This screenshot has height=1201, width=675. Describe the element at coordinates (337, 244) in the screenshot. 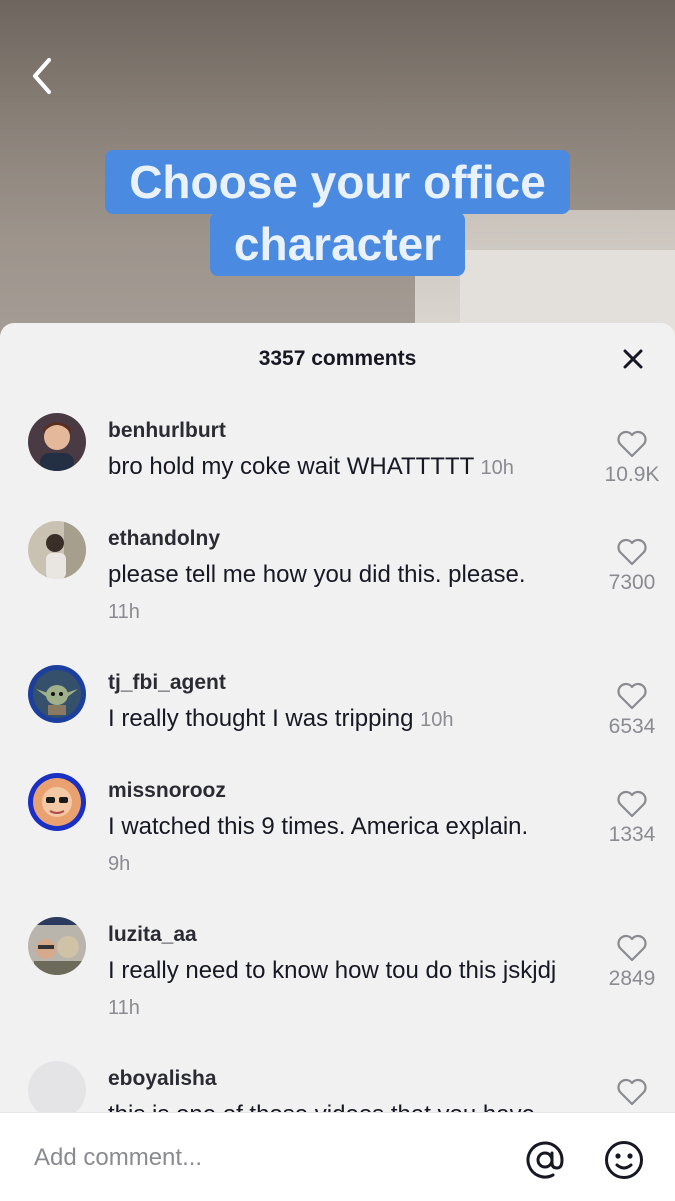

I see `caption-line-2: character` at that location.